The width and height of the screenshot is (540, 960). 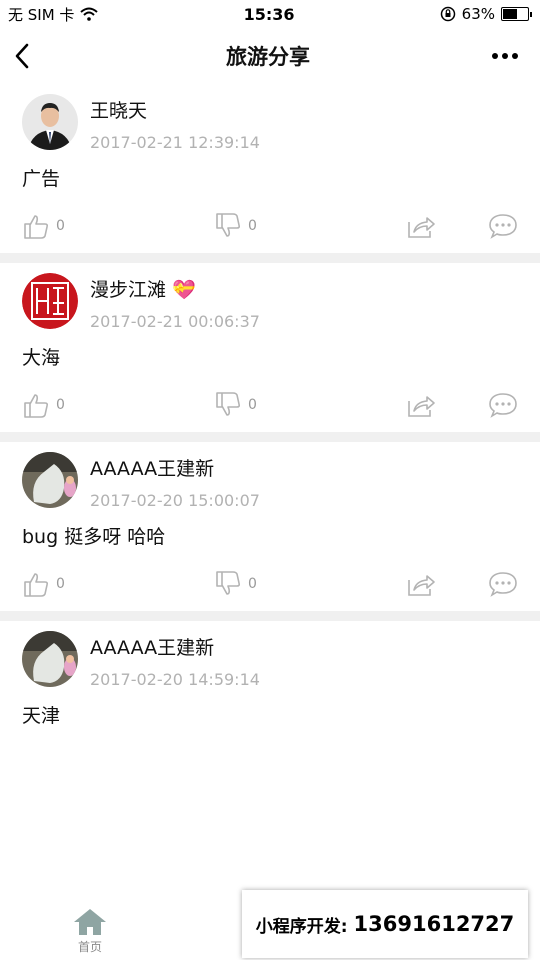 What do you see at coordinates (175, 679) in the screenshot?
I see `post-time: 2017-02-20 14:59:14` at bounding box center [175, 679].